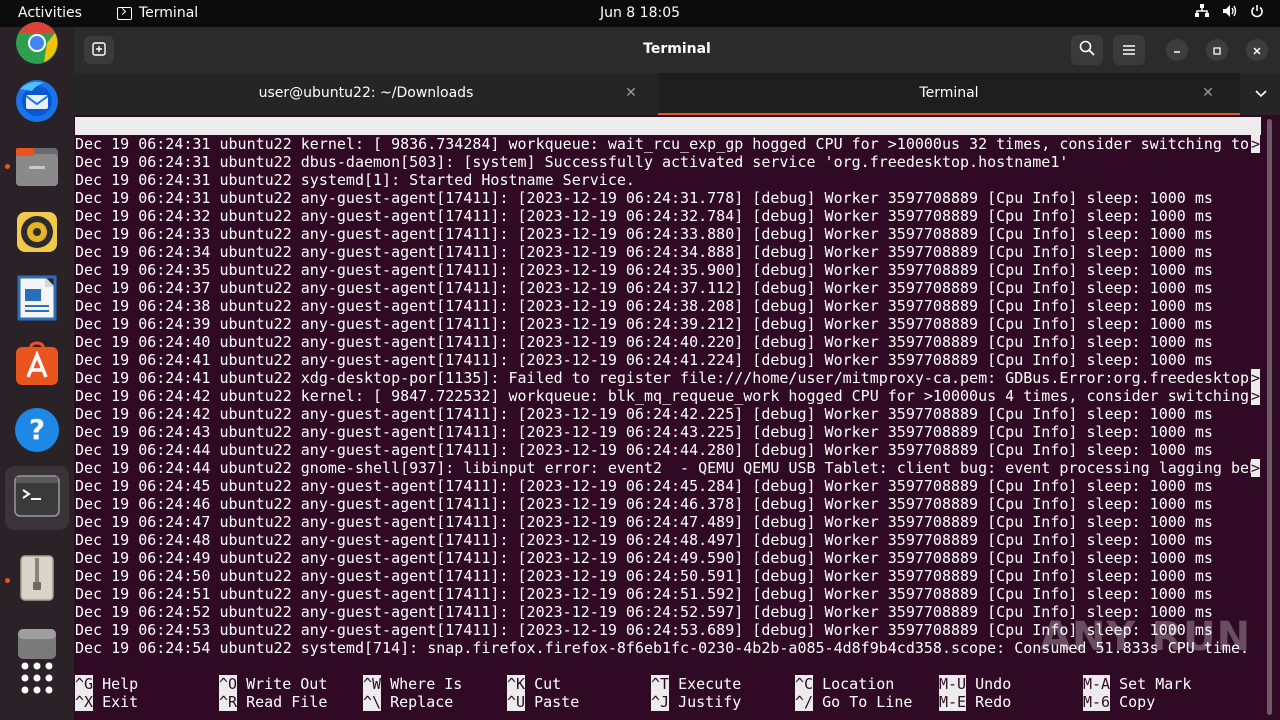 This screenshot has width=1280, height=720. I want to click on show-apps-button, so click(37, 680).